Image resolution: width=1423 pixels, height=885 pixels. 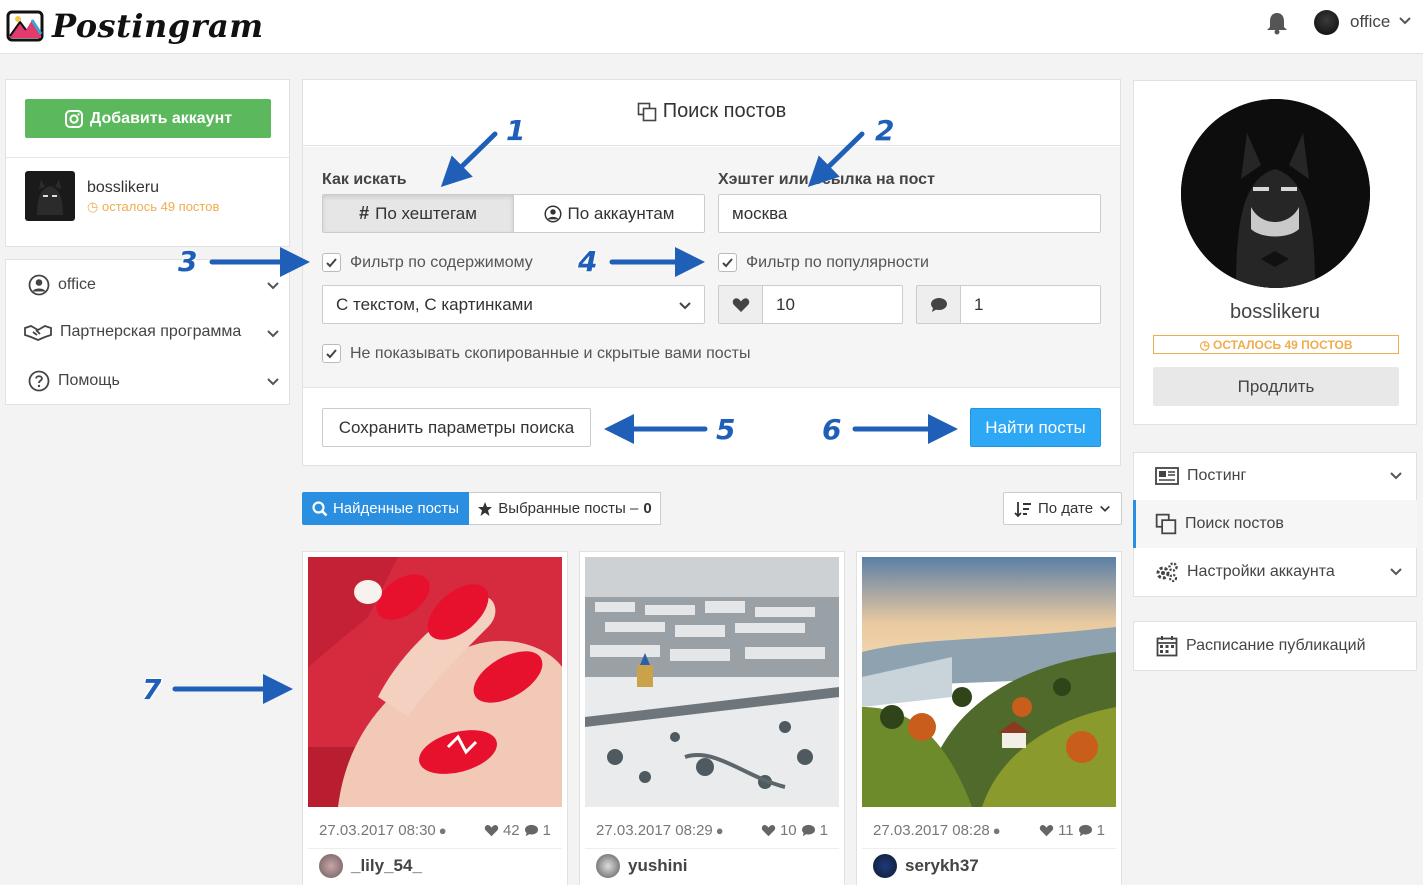 I want to click on annotation-2: 2, so click(x=885, y=130).